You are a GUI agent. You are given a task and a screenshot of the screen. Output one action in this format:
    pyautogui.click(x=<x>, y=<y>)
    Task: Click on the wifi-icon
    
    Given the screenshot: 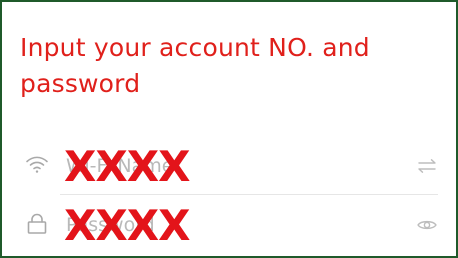 What is the action you would take?
    pyautogui.click(x=37, y=165)
    